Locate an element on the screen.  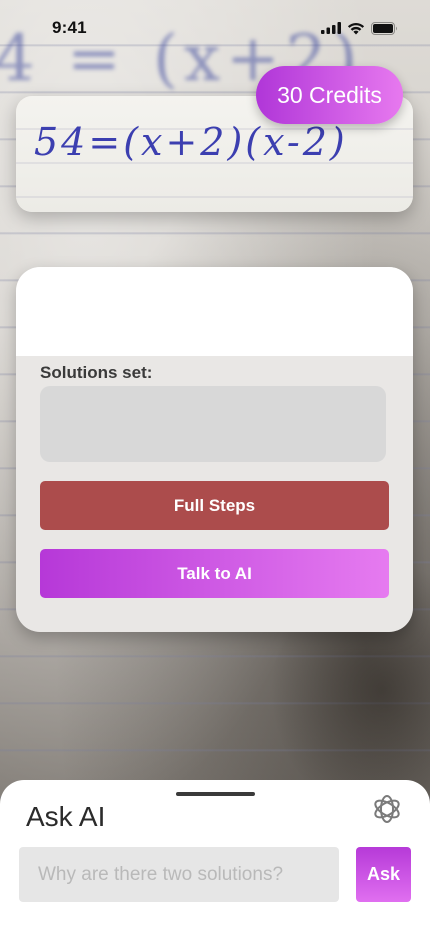
solutions-label: Solutions set: is located at coordinates (96, 372).